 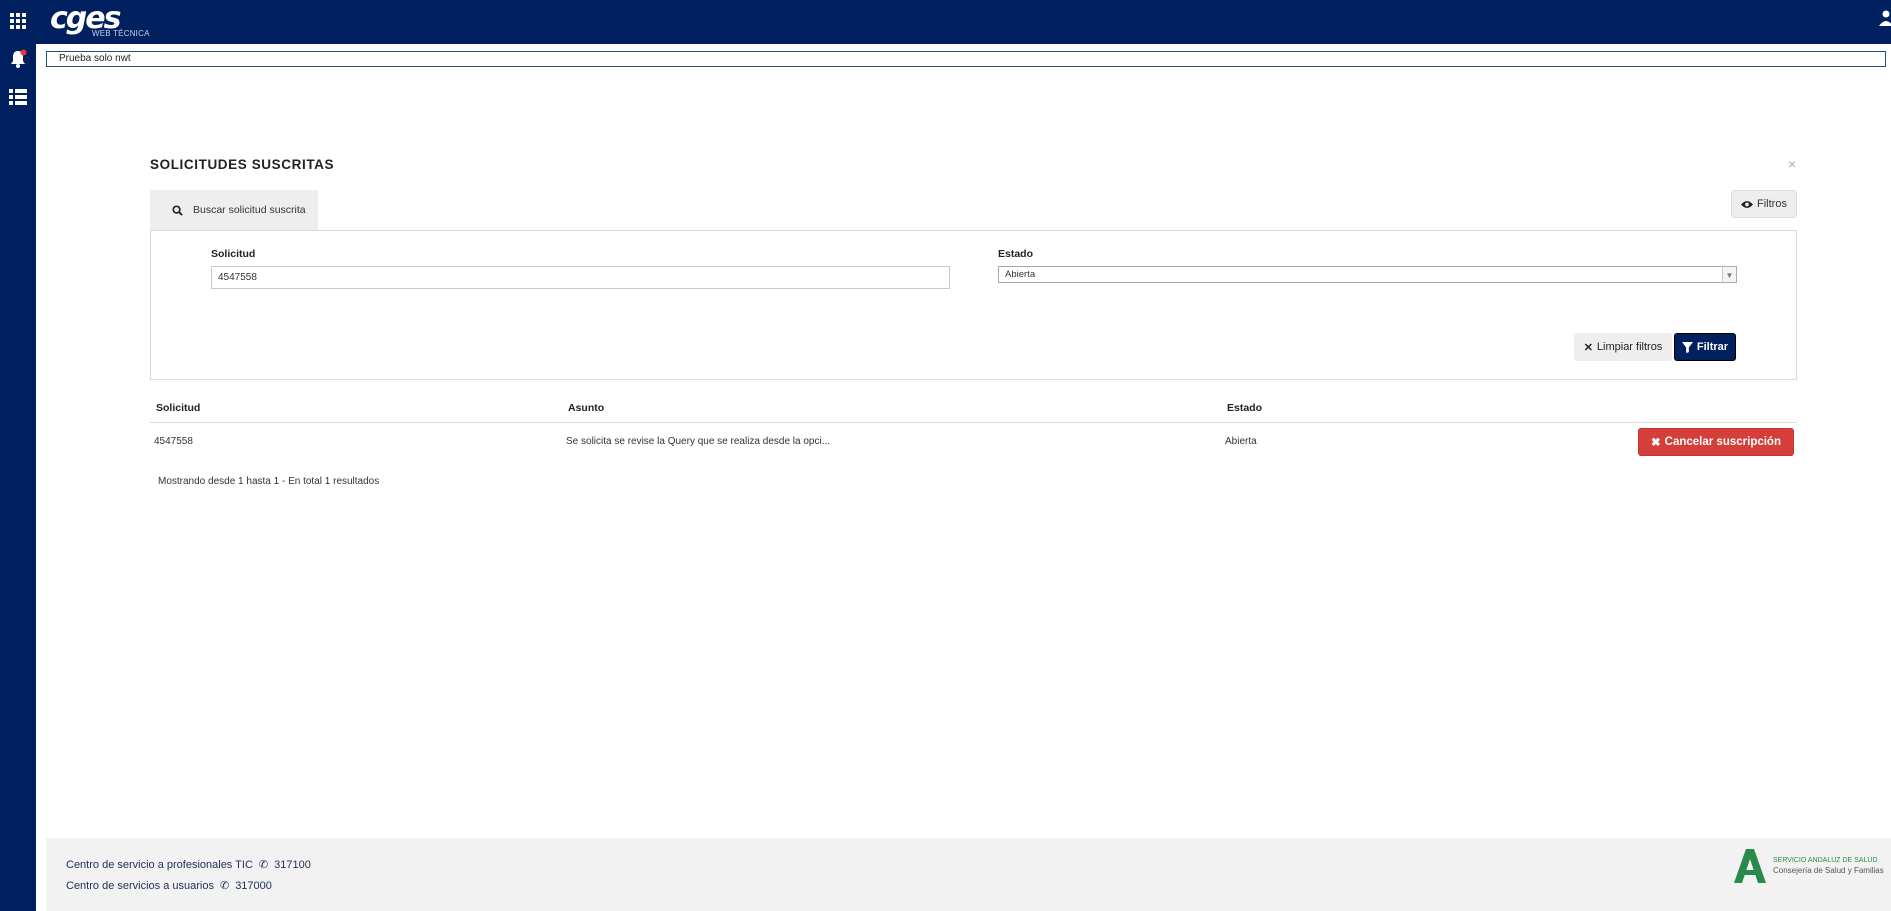 I want to click on footer-line1-text: Centro de servicio a profesionales TIC, so click(x=159, y=864).